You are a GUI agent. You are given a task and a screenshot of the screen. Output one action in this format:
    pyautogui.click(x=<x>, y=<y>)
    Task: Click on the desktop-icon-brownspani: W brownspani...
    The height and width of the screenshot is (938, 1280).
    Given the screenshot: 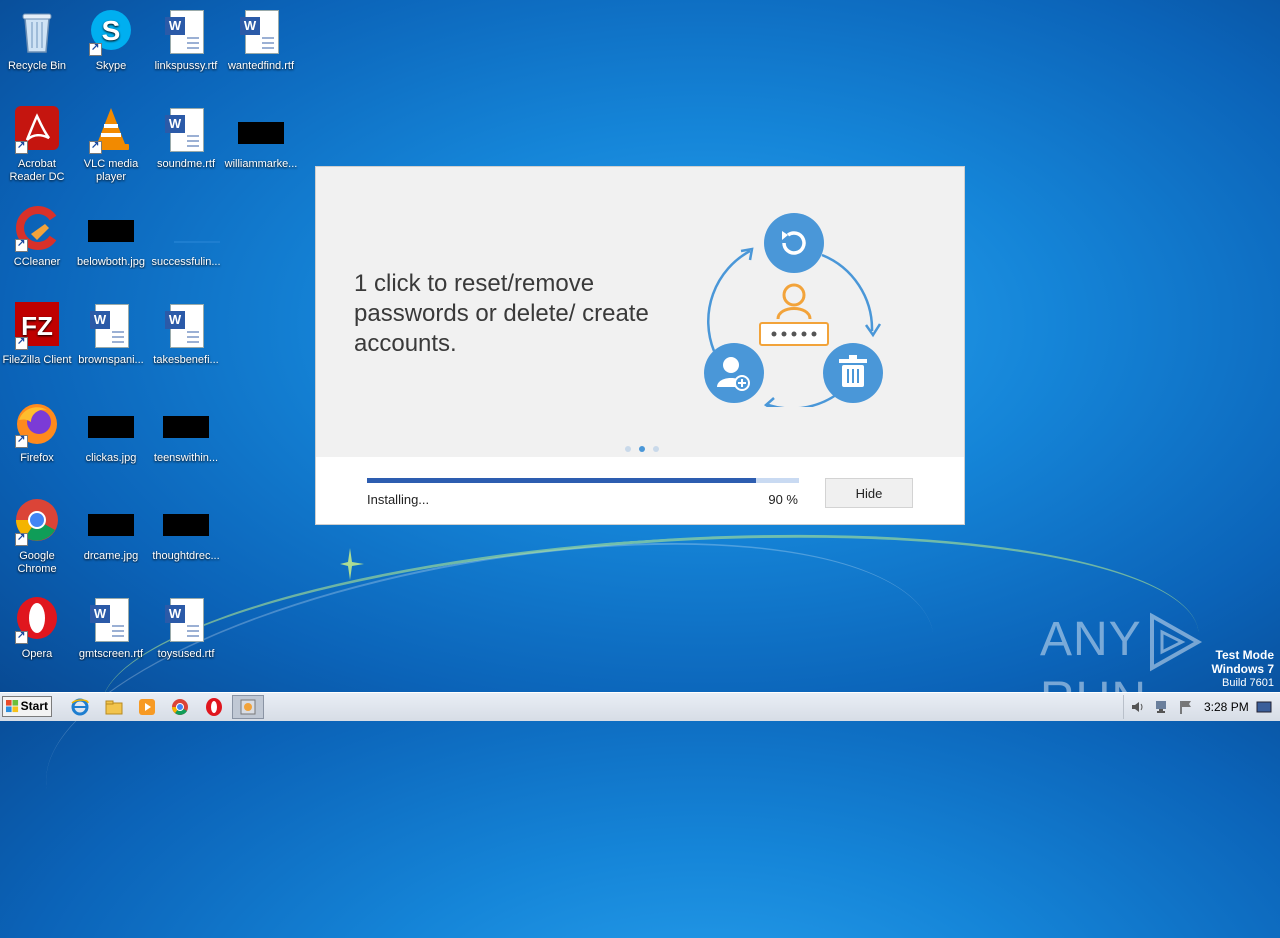 What is the action you would take?
    pyautogui.click(x=111, y=334)
    